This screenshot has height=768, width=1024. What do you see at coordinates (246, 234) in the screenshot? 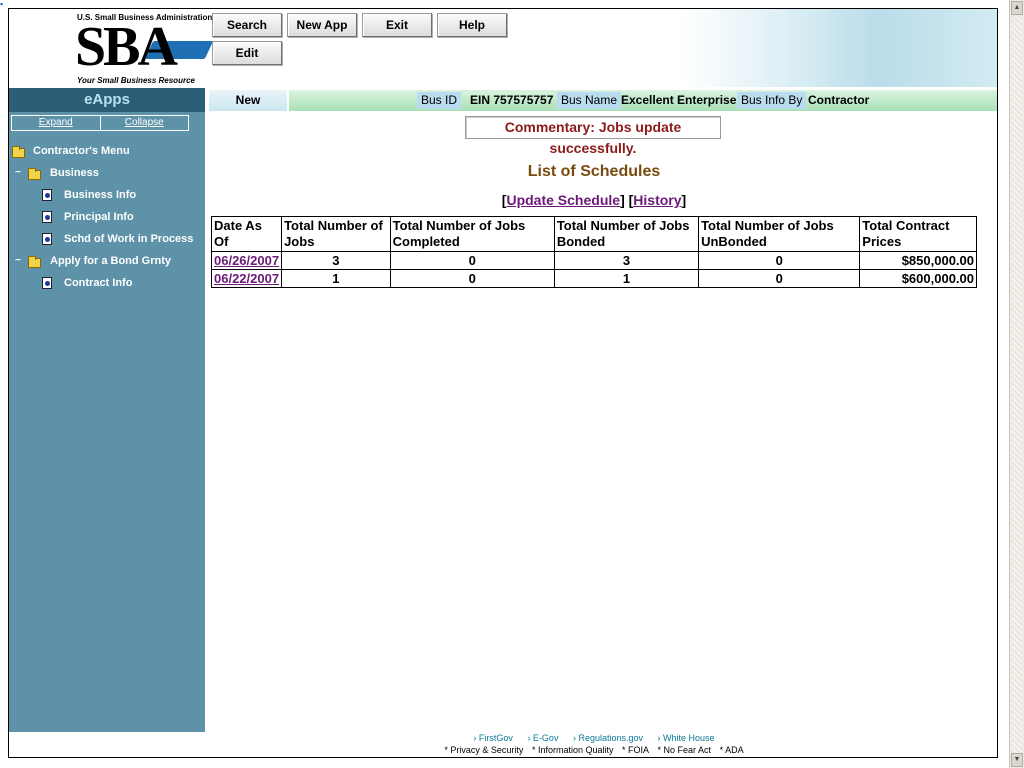
I see `column-header: Date As Of` at bounding box center [246, 234].